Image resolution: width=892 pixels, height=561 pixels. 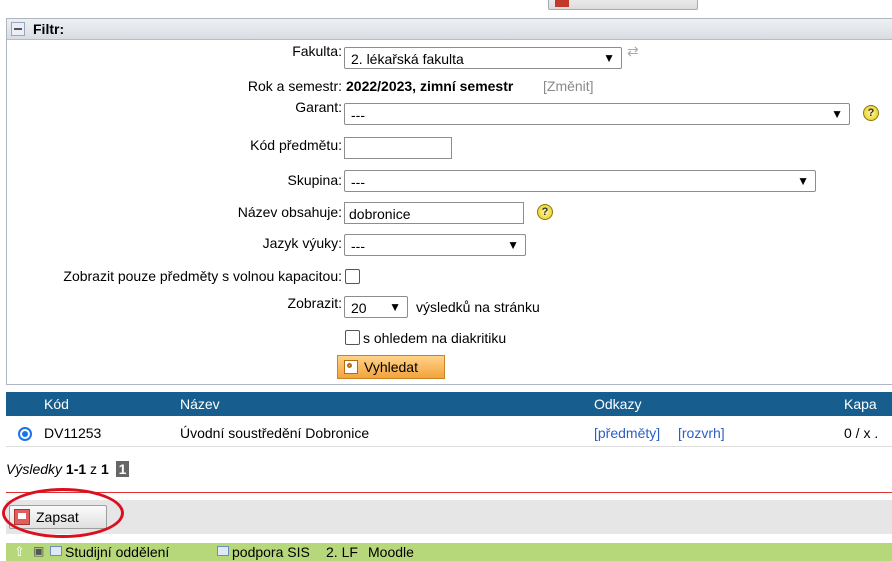 What do you see at coordinates (376, 307) in the screenshot?
I see `zobrazit-select: 20 ▼` at bounding box center [376, 307].